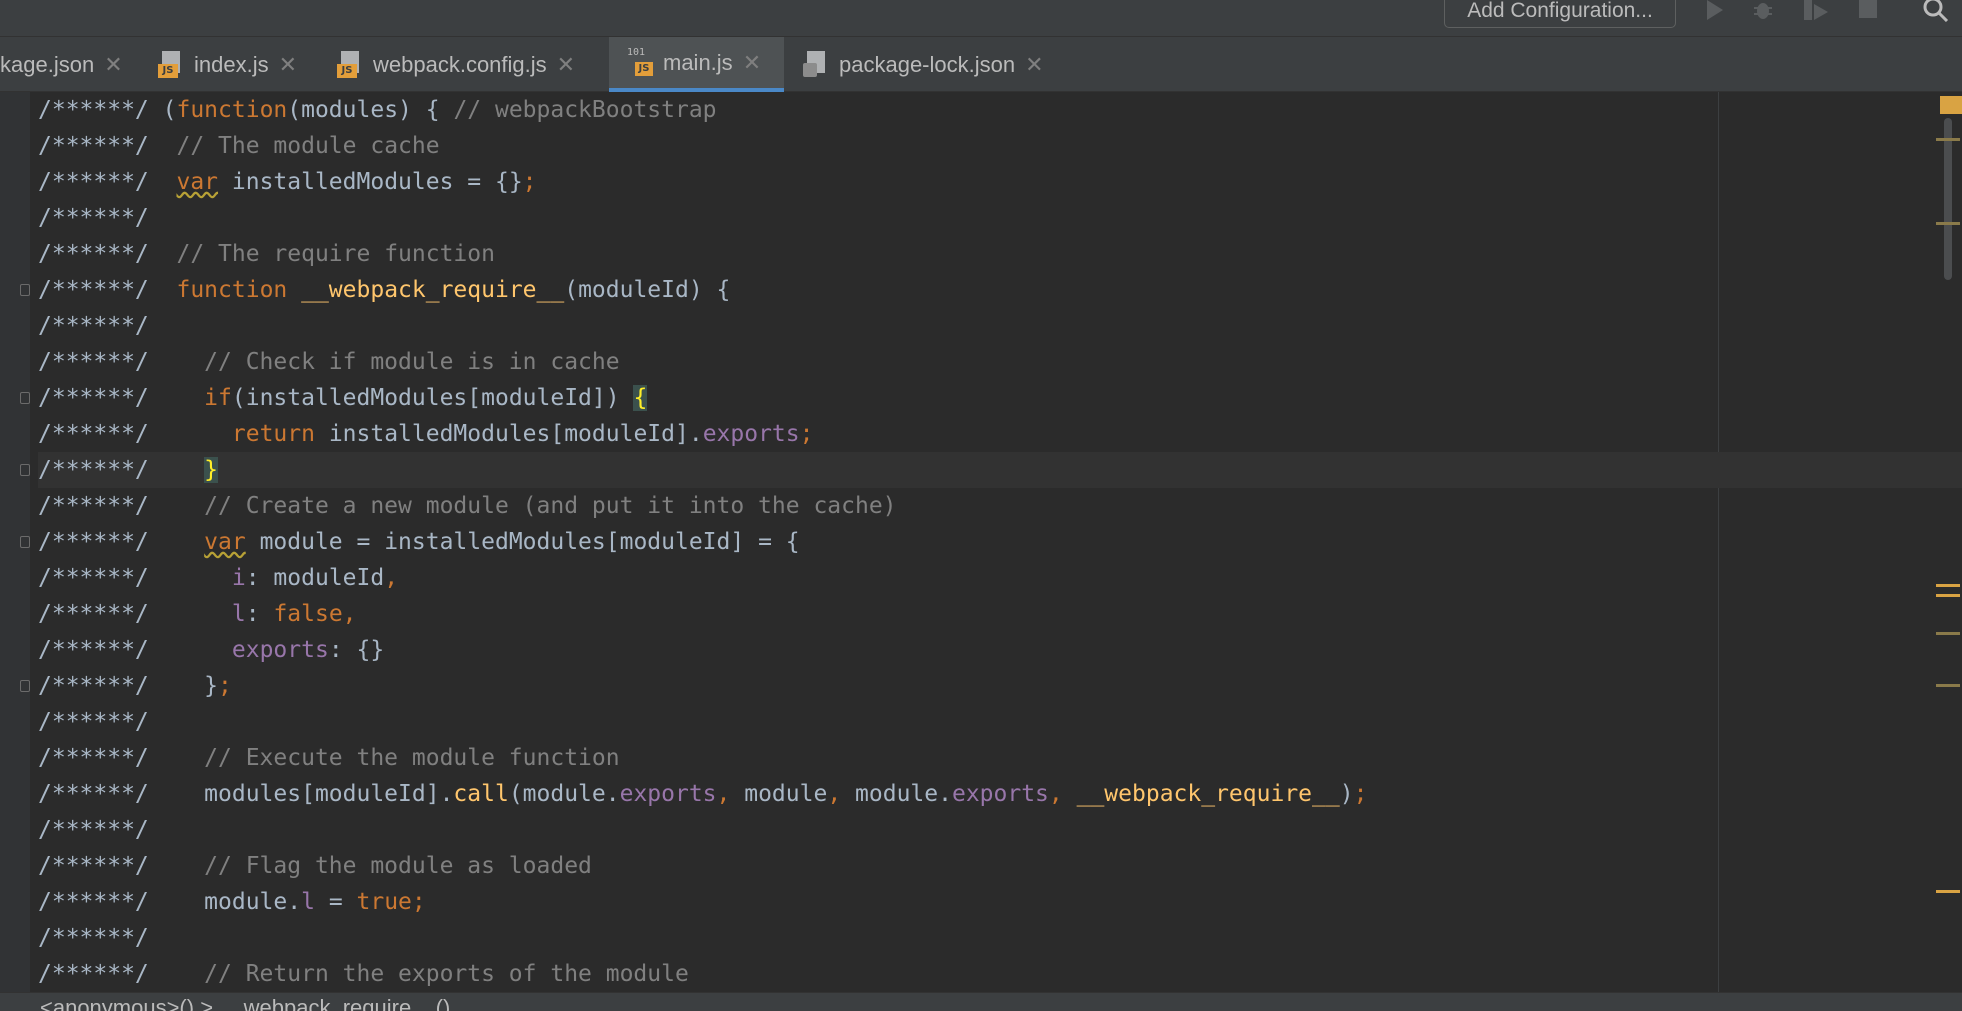 This screenshot has width=1962, height=1011. I want to click on lock-json-file-icon, so click(816, 64).